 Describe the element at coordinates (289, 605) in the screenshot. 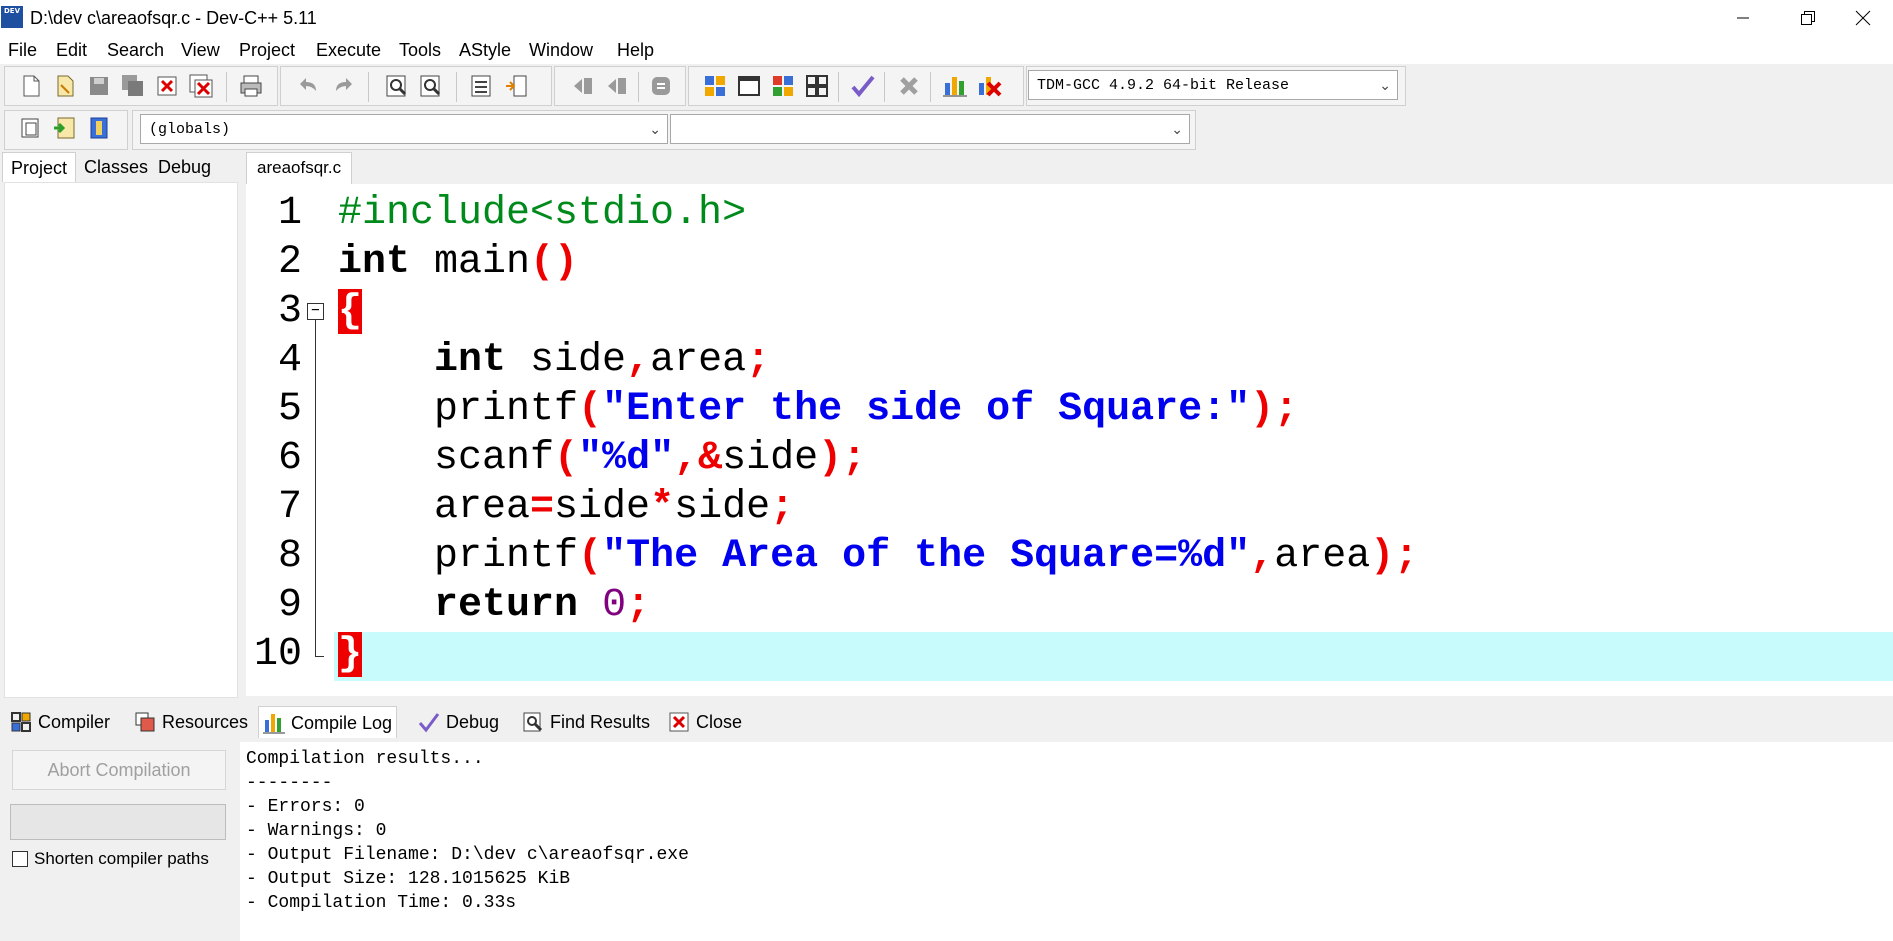

I see `line-number: 9` at that location.